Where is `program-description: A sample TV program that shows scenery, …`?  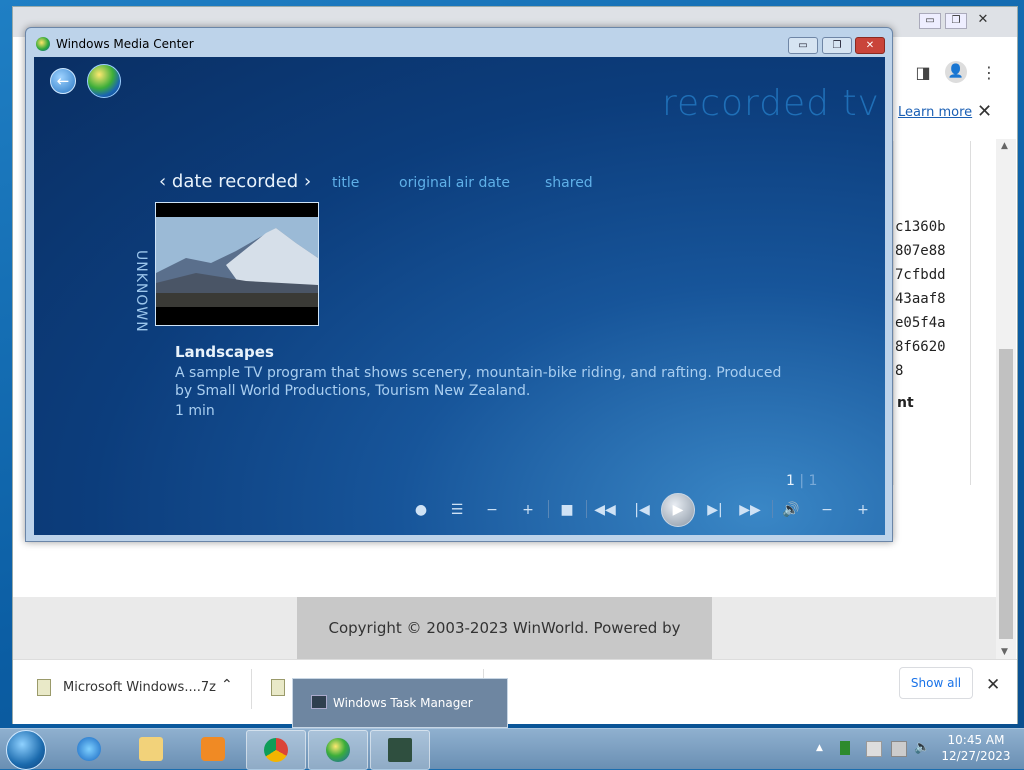 program-description: A sample TV program that shows scenery, … is located at coordinates (478, 382).